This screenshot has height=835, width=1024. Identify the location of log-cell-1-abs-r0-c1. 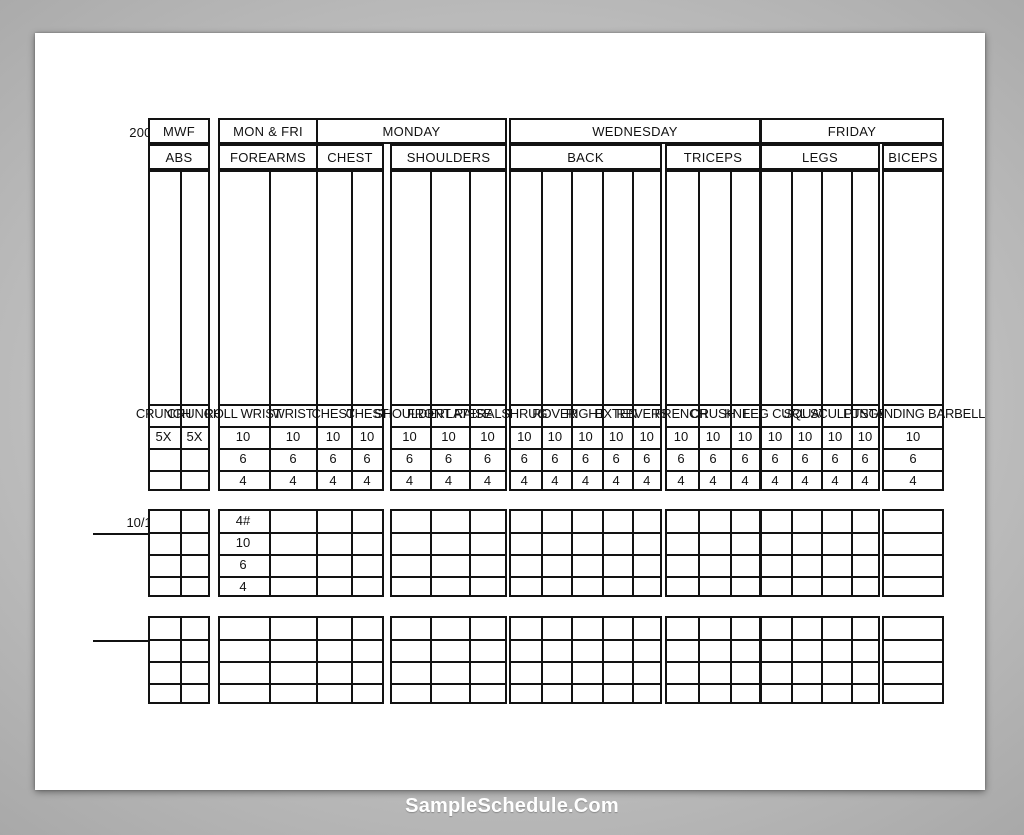
(194, 627).